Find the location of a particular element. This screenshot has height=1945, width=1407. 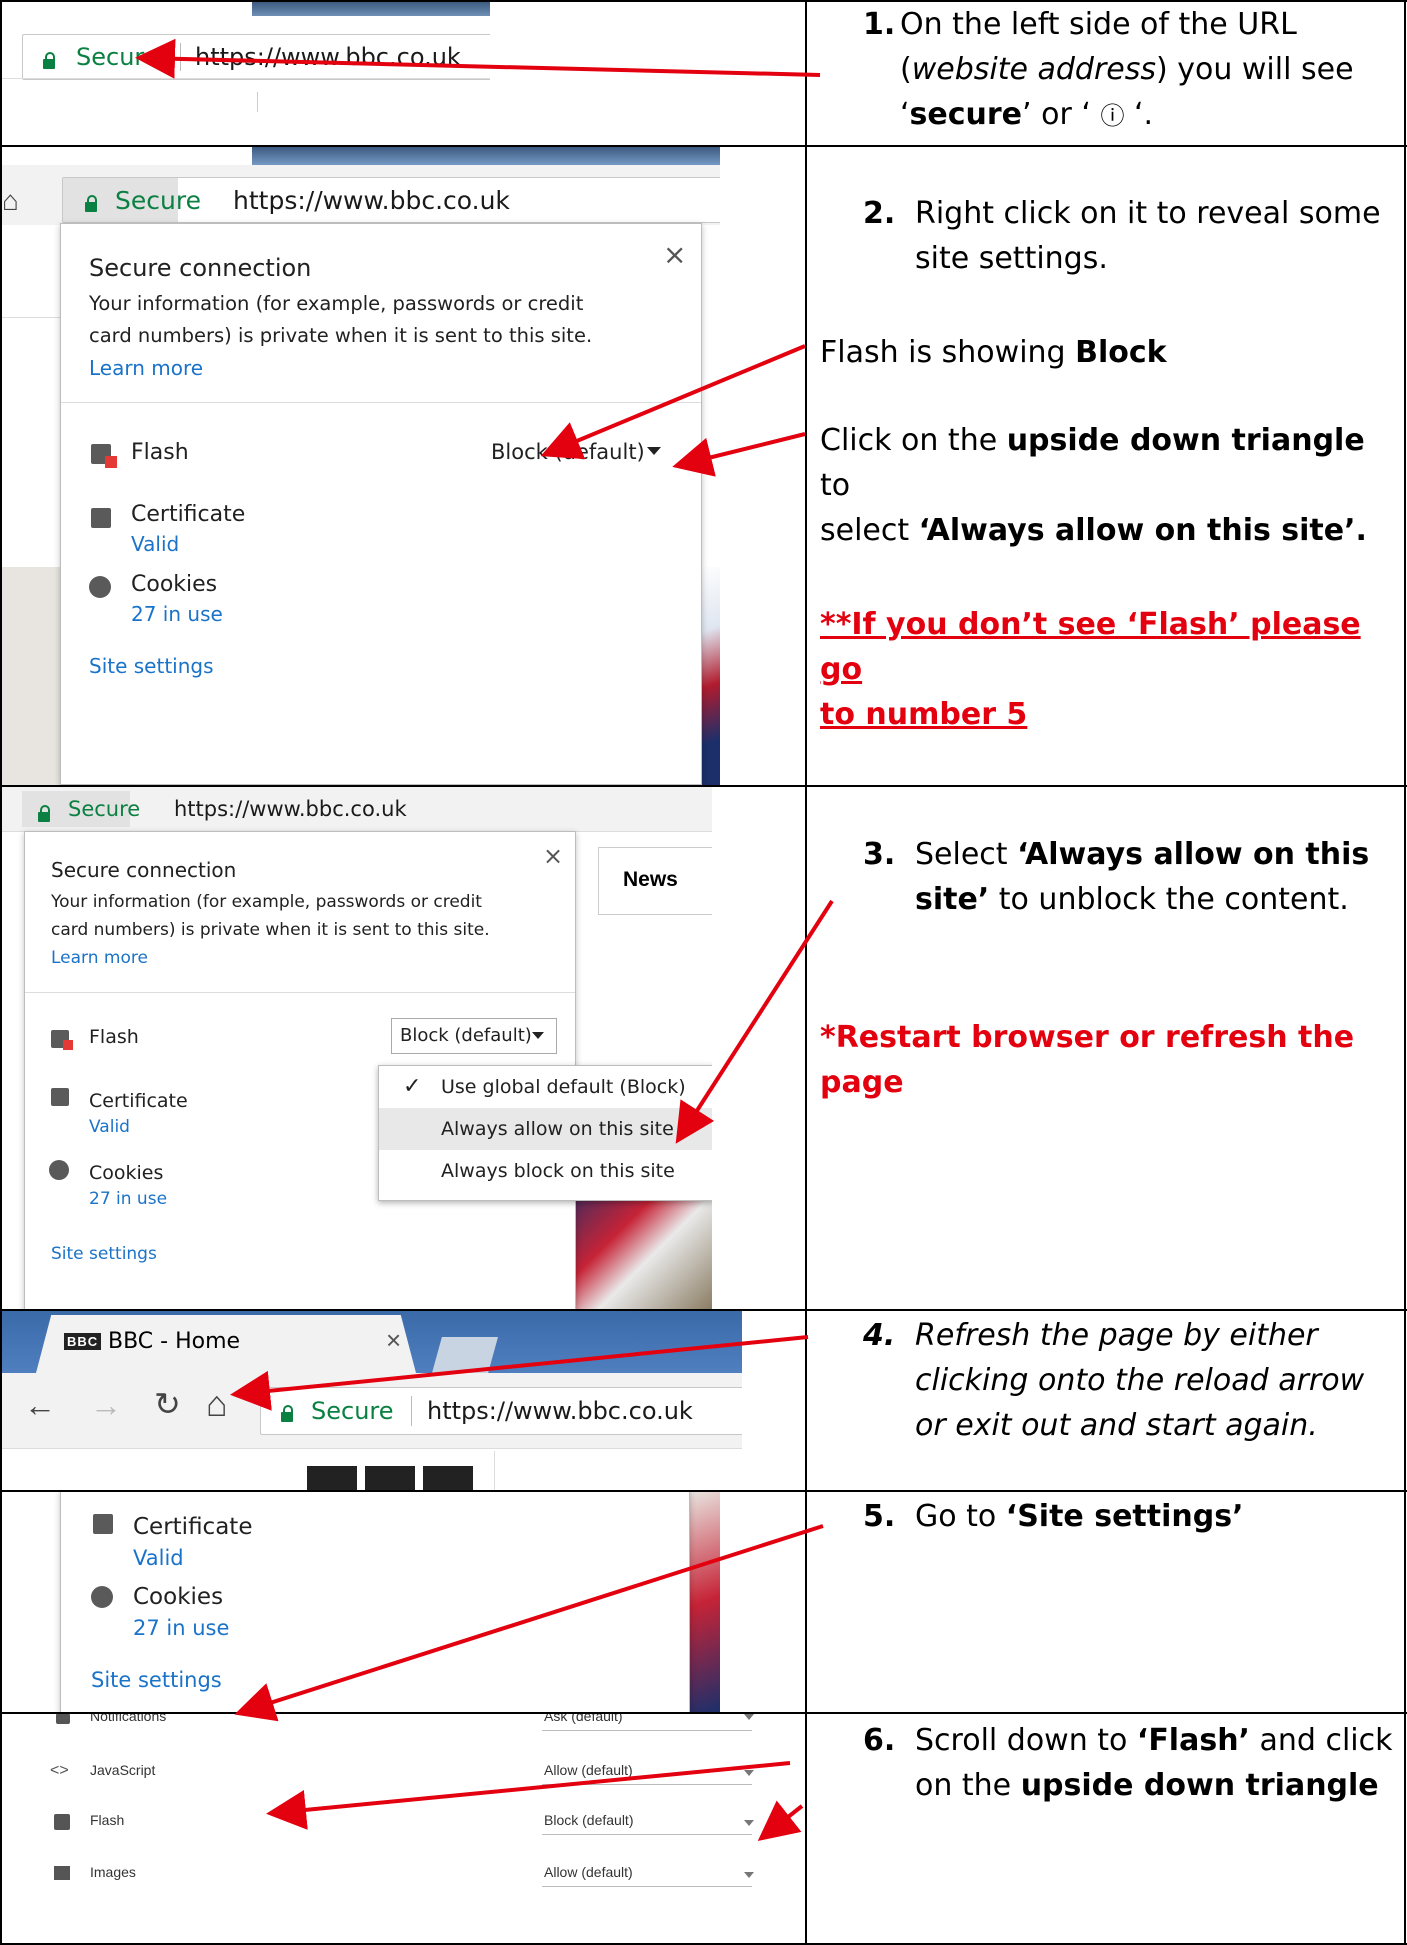

step-1-line-2: (website address) you will see is located at coordinates (1127, 69).